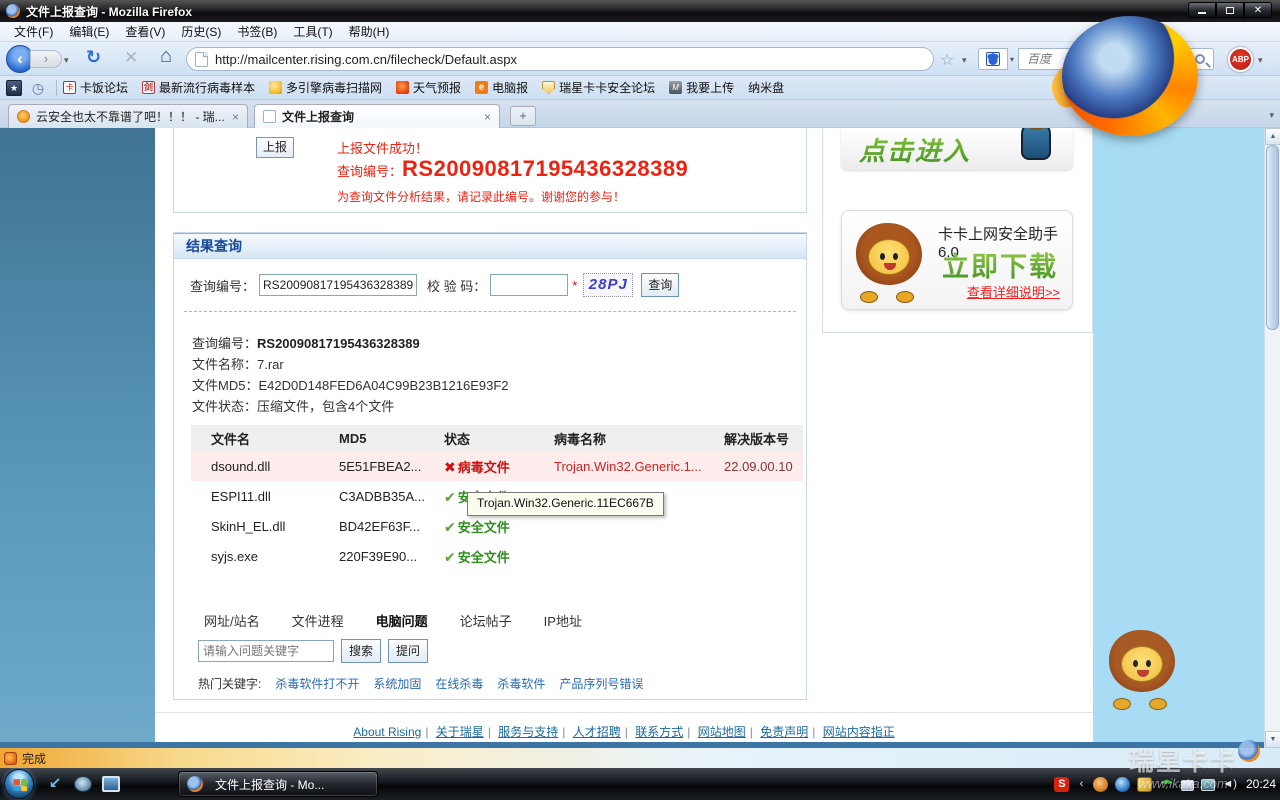 Image resolution: width=1280 pixels, height=800 pixels. Describe the element at coordinates (486, 620) in the screenshot. I see `tab-forum-post: 论坛帖子` at that location.